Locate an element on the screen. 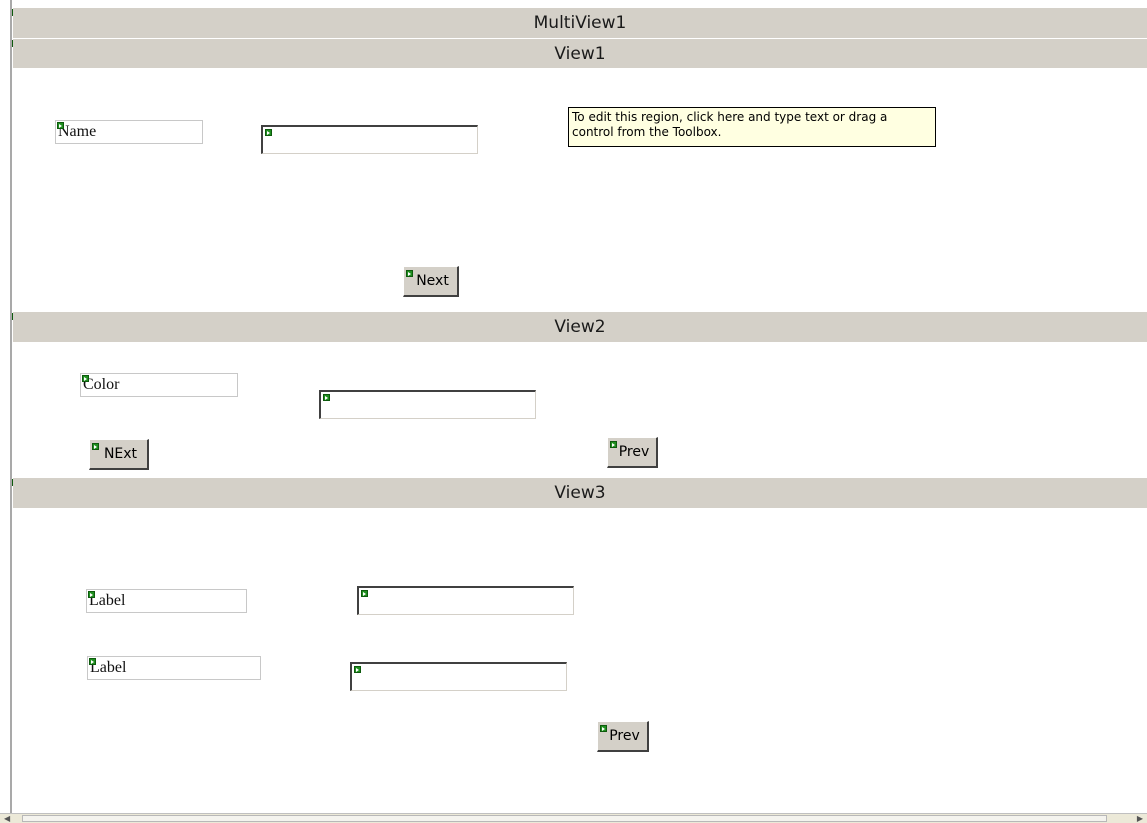 The image size is (1147, 823). multiview-header: MultiView1 is located at coordinates (580, 23).